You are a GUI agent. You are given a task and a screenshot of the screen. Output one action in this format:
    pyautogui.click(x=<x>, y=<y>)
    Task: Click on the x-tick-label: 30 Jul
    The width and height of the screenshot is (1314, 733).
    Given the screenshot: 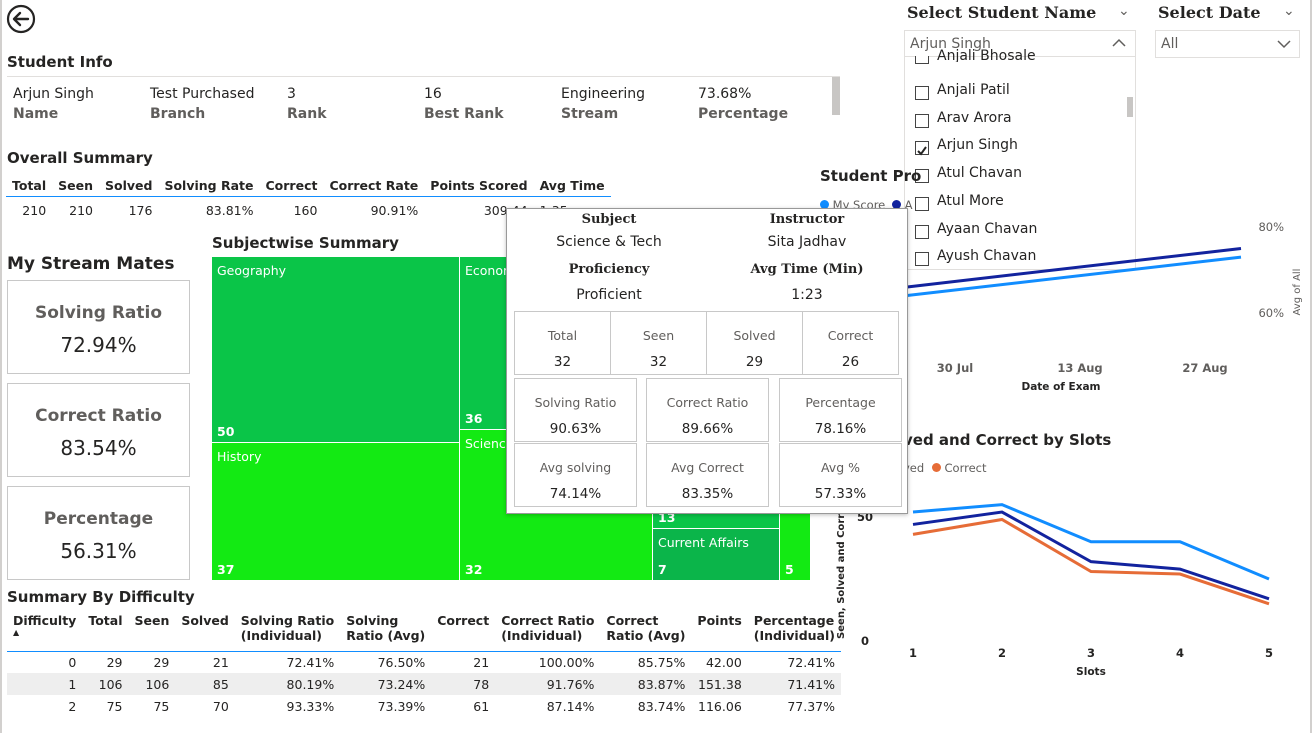 What is the action you would take?
    pyautogui.click(x=955, y=368)
    